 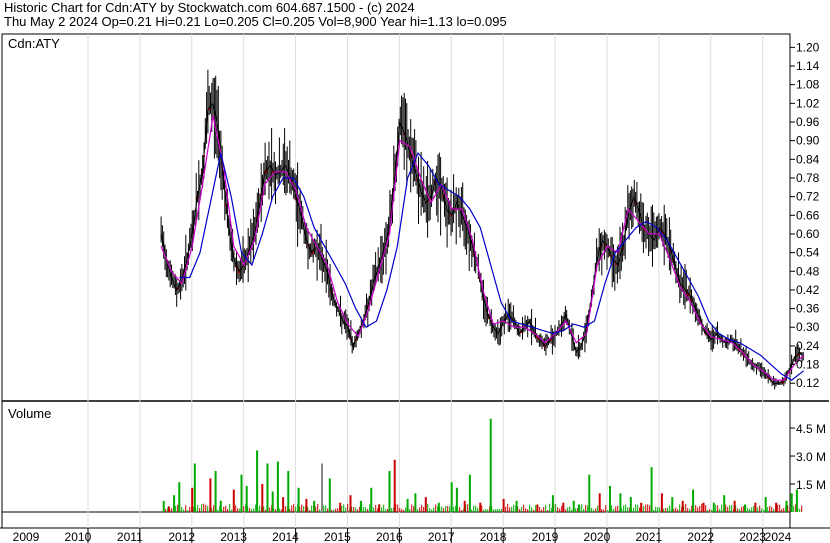 What do you see at coordinates (34, 43) in the screenshot?
I see `price-panel-title: Cdn:ATY` at bounding box center [34, 43].